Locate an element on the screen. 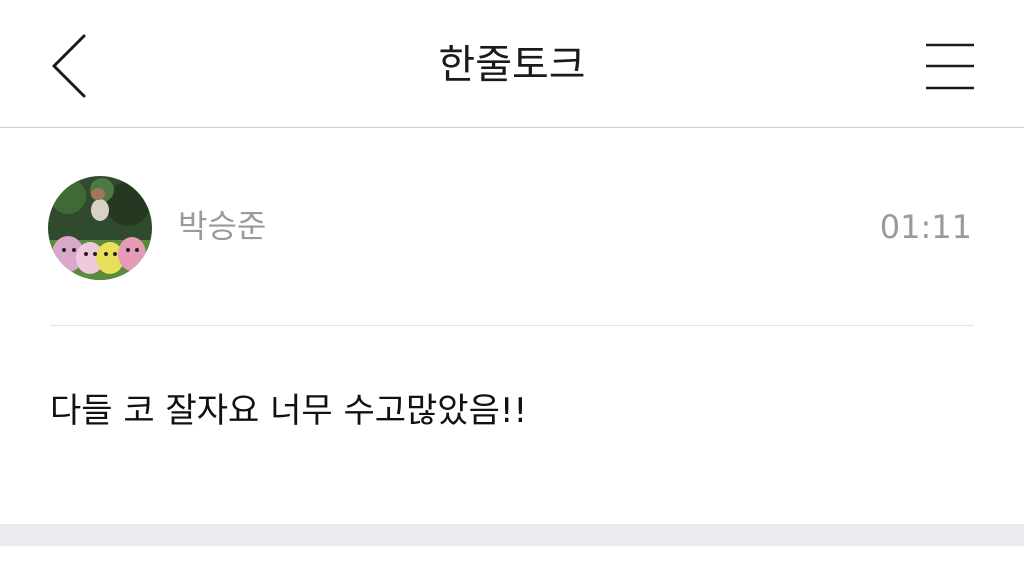  menu-button is located at coordinates (950, 66).